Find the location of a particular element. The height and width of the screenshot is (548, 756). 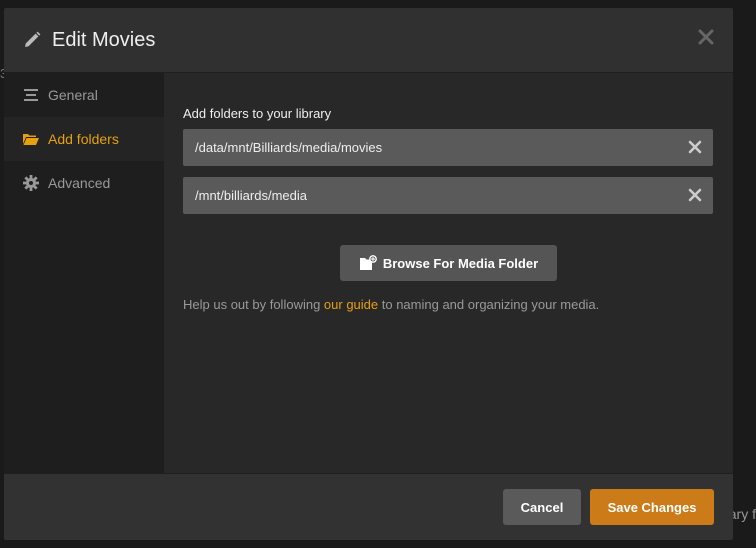

browse-media-folder-button: Browse For Media Folder is located at coordinates (448, 263).